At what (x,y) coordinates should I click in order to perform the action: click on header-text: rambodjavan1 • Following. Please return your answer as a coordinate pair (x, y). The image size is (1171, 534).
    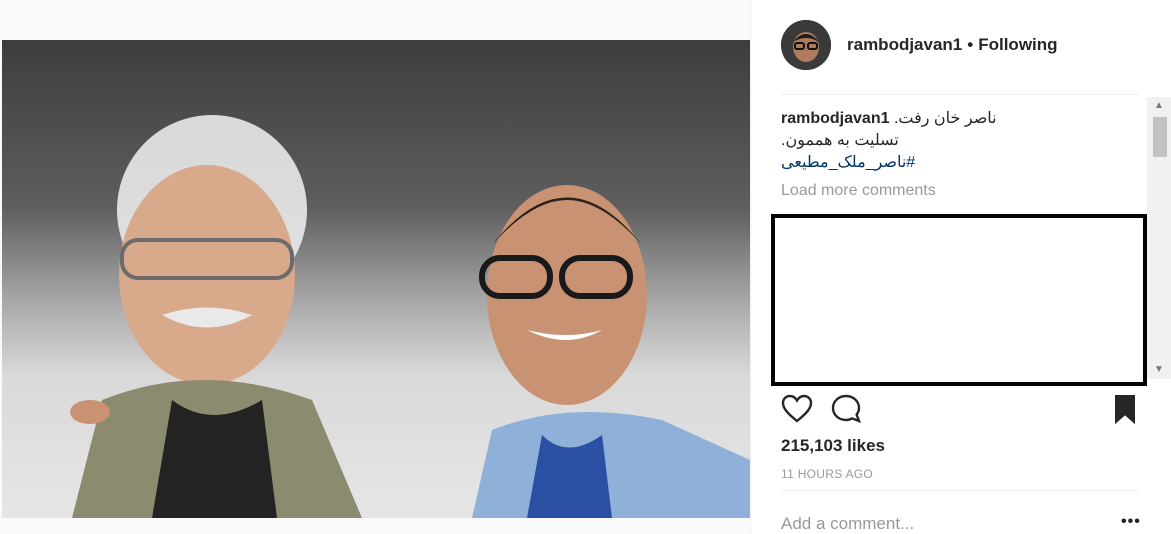
    Looking at the image, I should click on (952, 45).